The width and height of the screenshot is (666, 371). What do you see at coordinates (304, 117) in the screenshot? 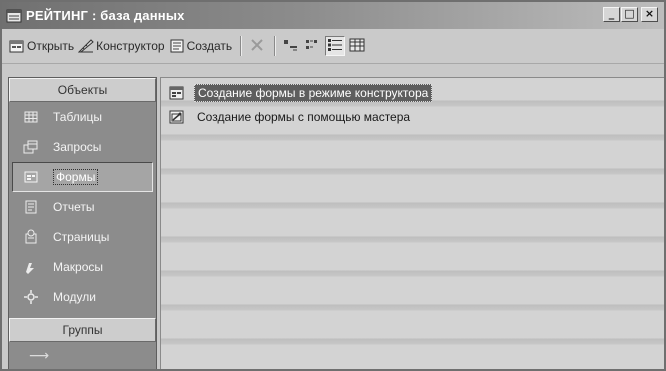
I see `list-item-label: Создание формы с помощью мастера` at bounding box center [304, 117].